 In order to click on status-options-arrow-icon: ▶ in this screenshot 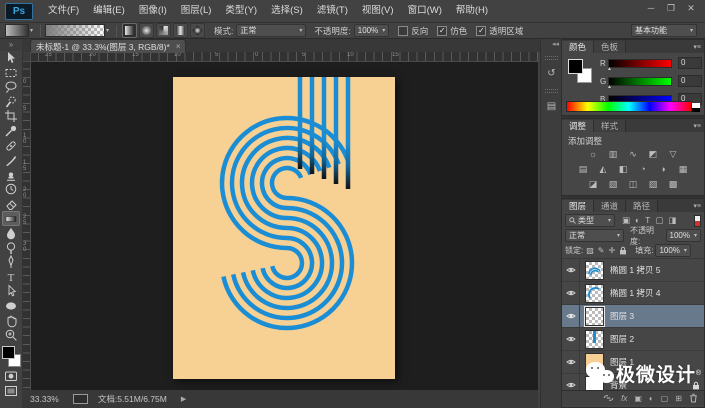, I will do `click(183, 399)`.